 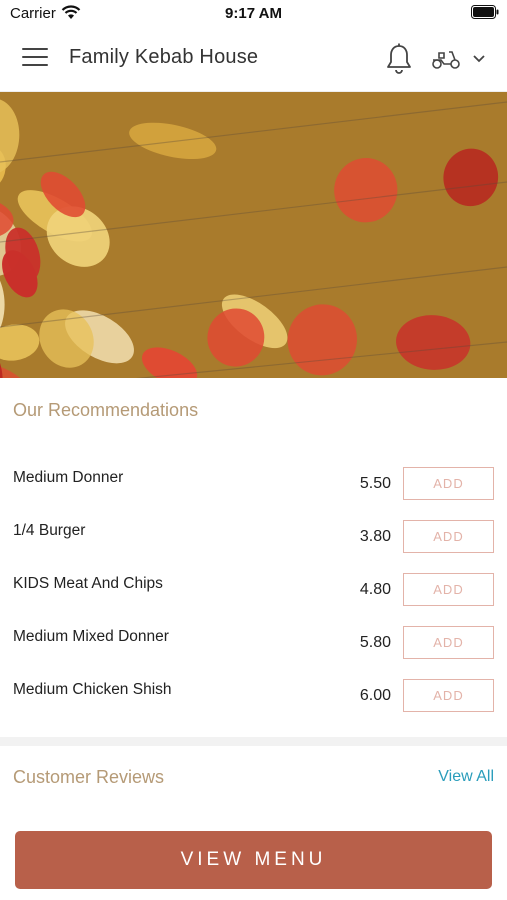 What do you see at coordinates (466, 777) in the screenshot?
I see `view-all-reviews-link: View All` at bounding box center [466, 777].